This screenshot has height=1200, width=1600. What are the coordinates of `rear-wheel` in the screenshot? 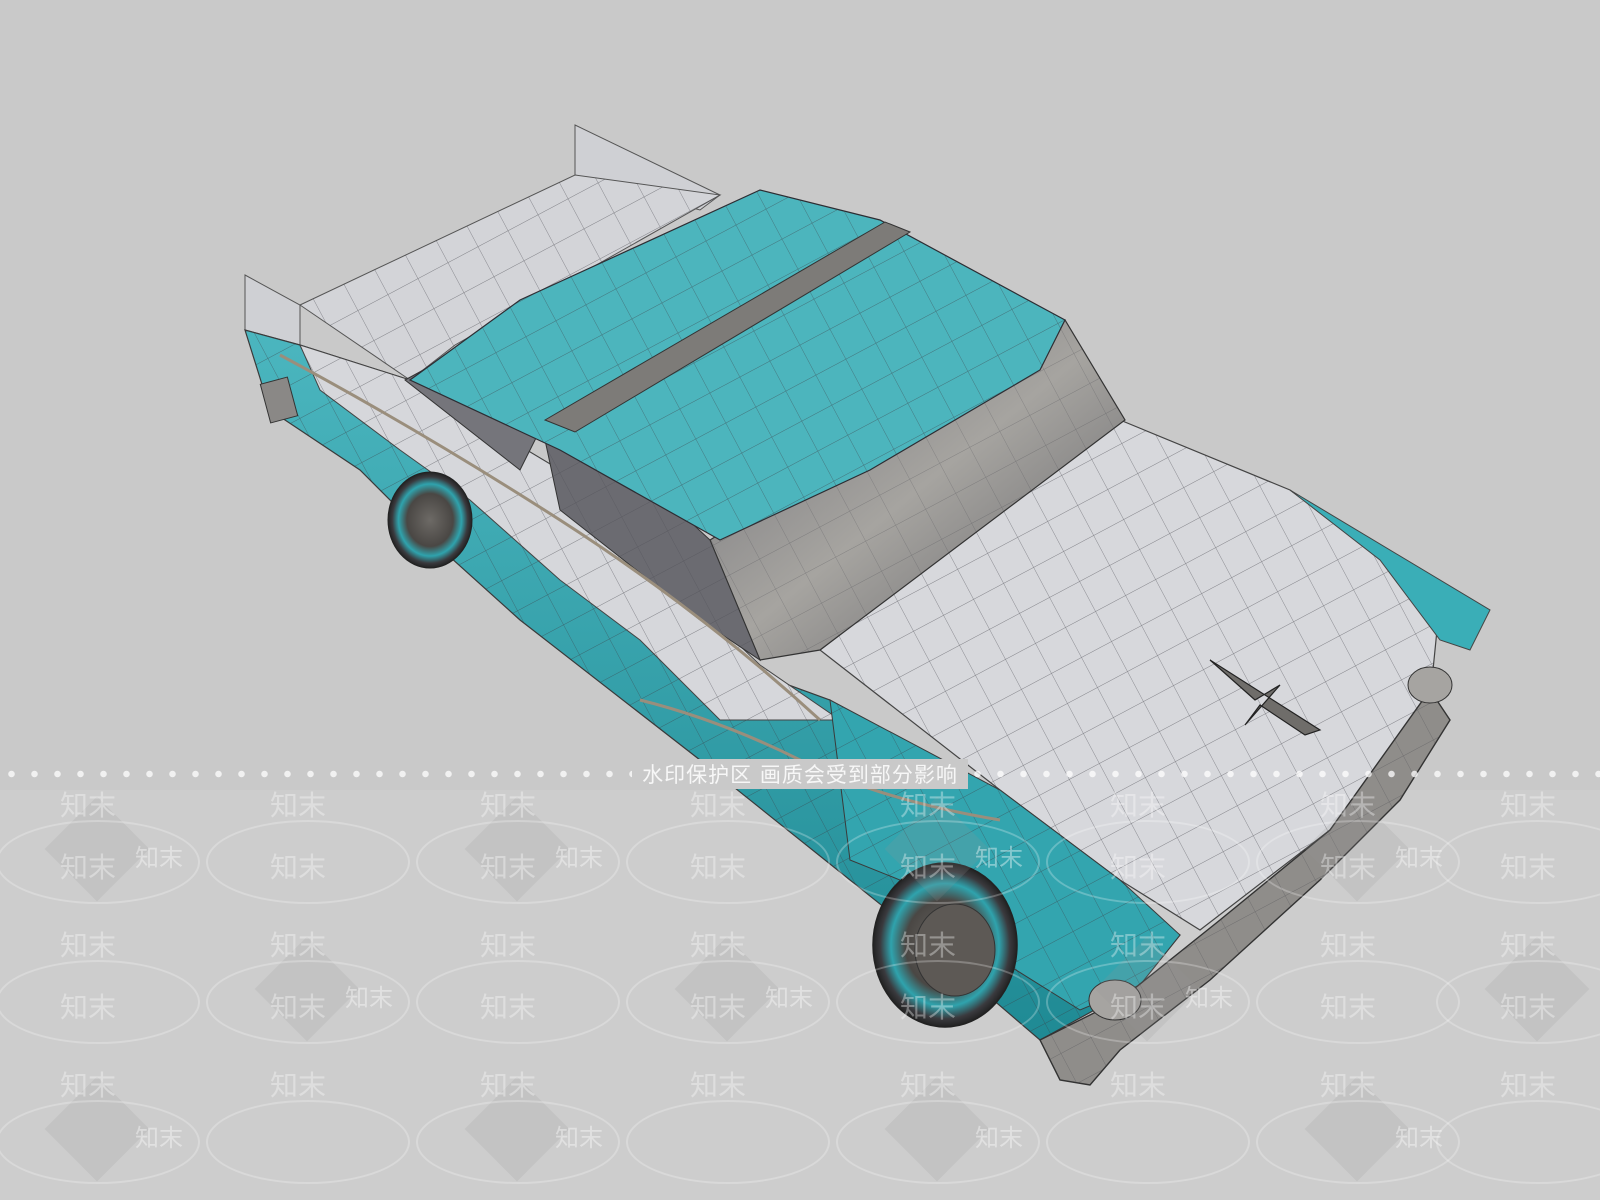 It's located at (430, 520).